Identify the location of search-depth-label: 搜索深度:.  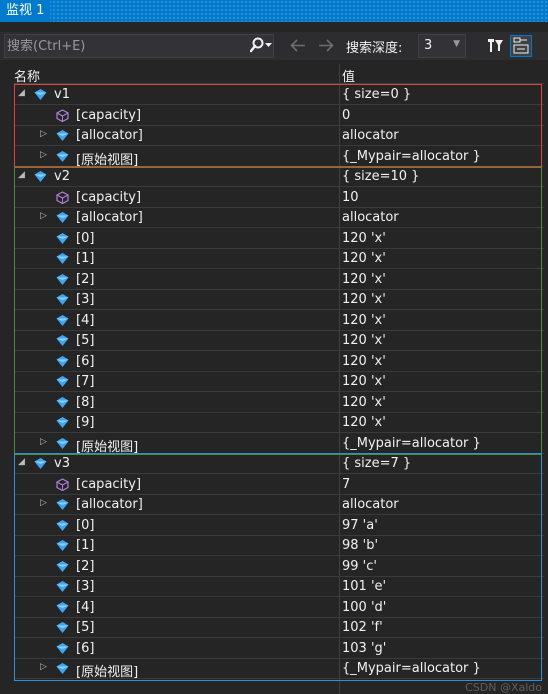
(374, 48).